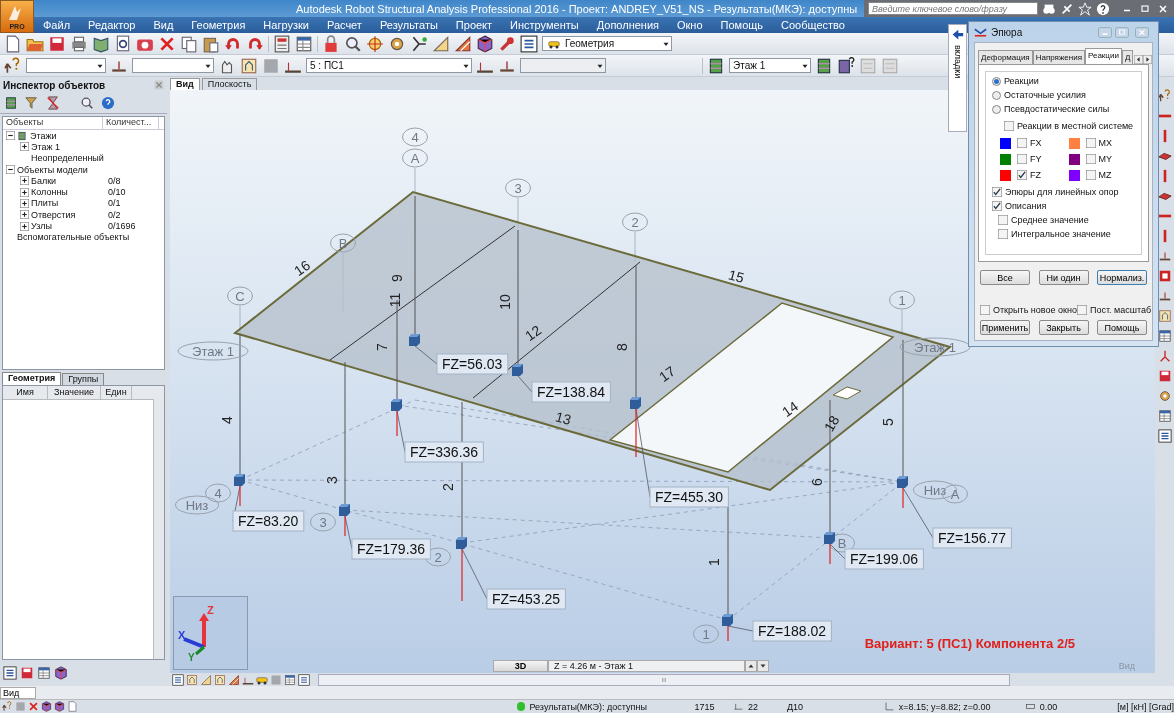  Describe the element at coordinates (41, 226) in the screenshot. I see `tree-item: Узлы` at that location.